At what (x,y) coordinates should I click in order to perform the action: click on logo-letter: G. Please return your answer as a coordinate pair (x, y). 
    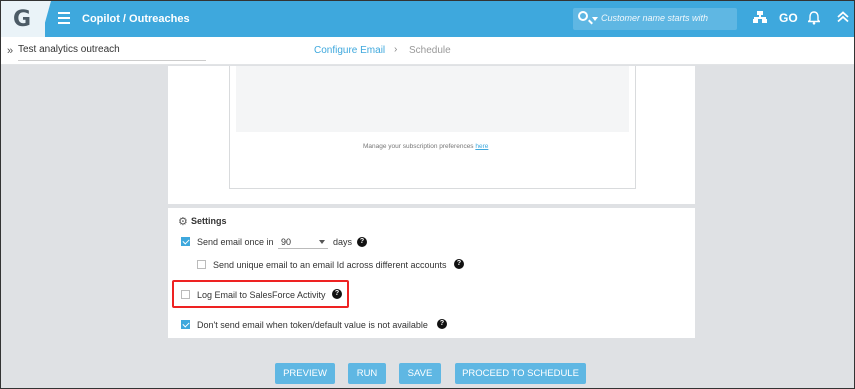
    Looking at the image, I should click on (22, 19).